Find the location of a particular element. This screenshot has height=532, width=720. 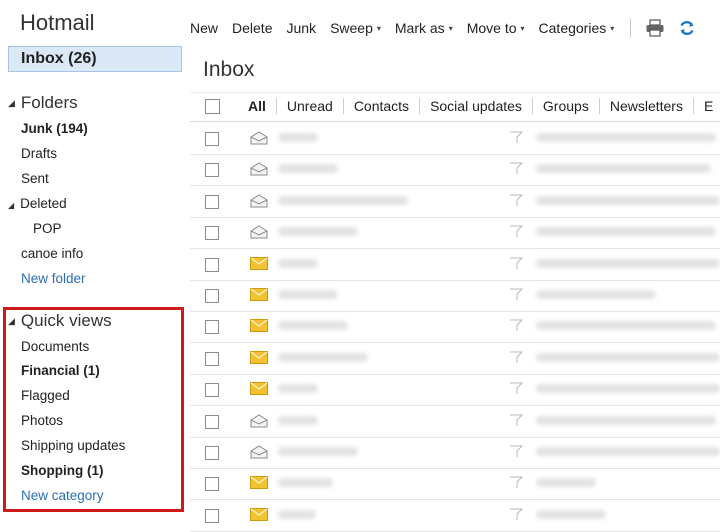

page-title: Inbox is located at coordinates (229, 69).